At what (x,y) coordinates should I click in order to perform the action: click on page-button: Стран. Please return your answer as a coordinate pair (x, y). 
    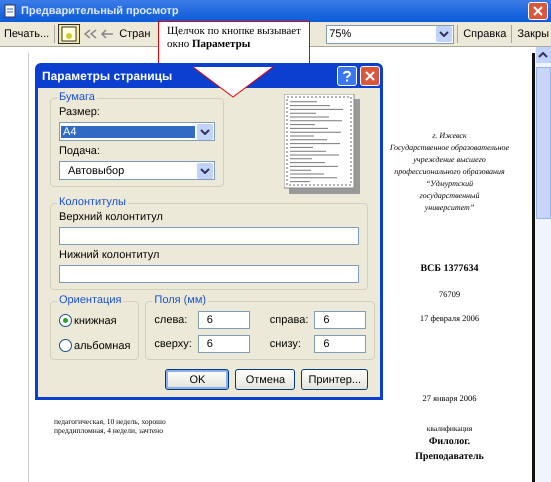
    Looking at the image, I should click on (134, 34).